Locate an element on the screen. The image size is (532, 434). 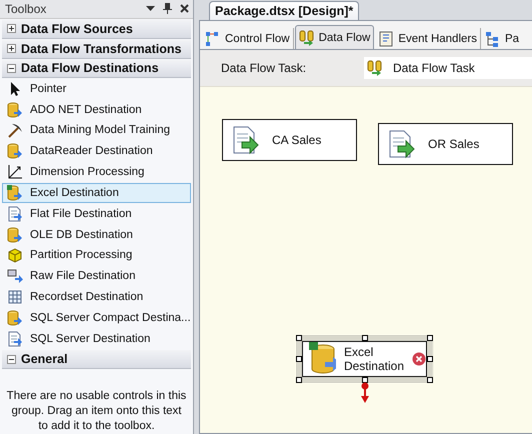
component-node: OR Sales is located at coordinates (445, 144).